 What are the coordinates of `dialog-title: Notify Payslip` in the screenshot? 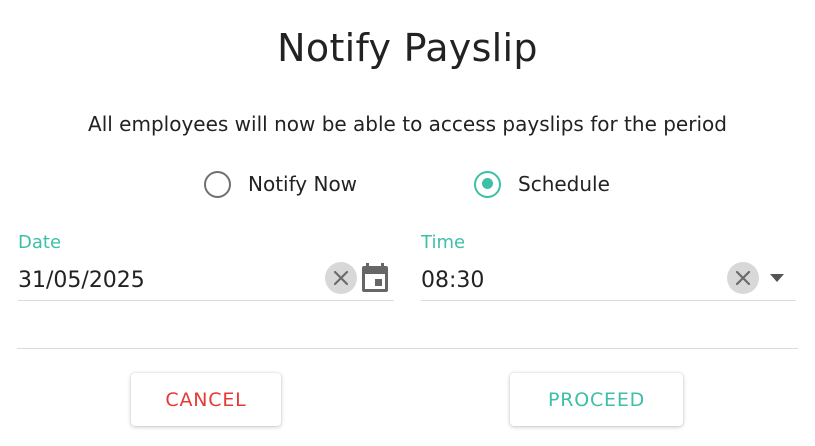 It's located at (407, 48).